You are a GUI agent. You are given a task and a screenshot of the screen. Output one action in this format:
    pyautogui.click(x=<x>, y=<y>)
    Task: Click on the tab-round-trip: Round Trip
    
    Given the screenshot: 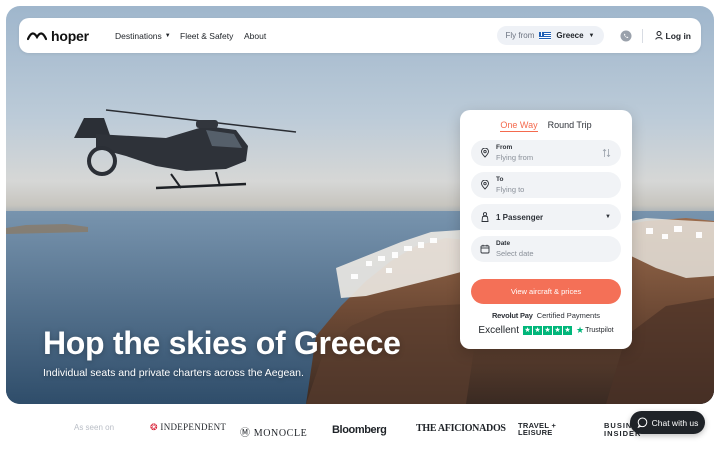 What is the action you would take?
    pyautogui.click(x=570, y=125)
    